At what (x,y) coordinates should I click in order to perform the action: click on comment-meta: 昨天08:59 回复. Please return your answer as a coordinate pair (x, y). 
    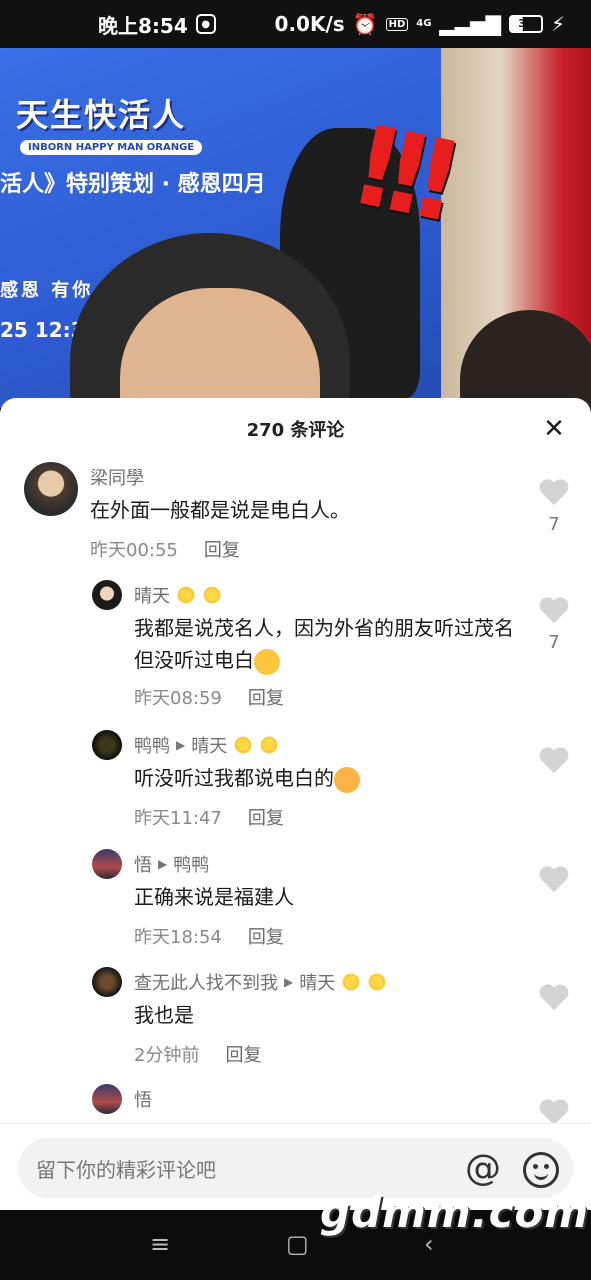
    Looking at the image, I should click on (209, 697).